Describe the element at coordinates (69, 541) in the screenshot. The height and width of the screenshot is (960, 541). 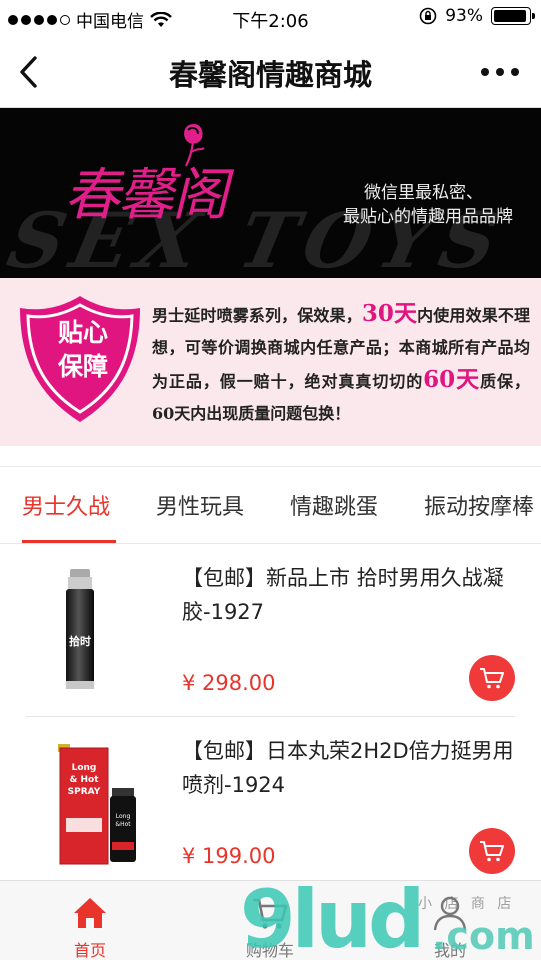
I see `active-tab-indicator` at that location.